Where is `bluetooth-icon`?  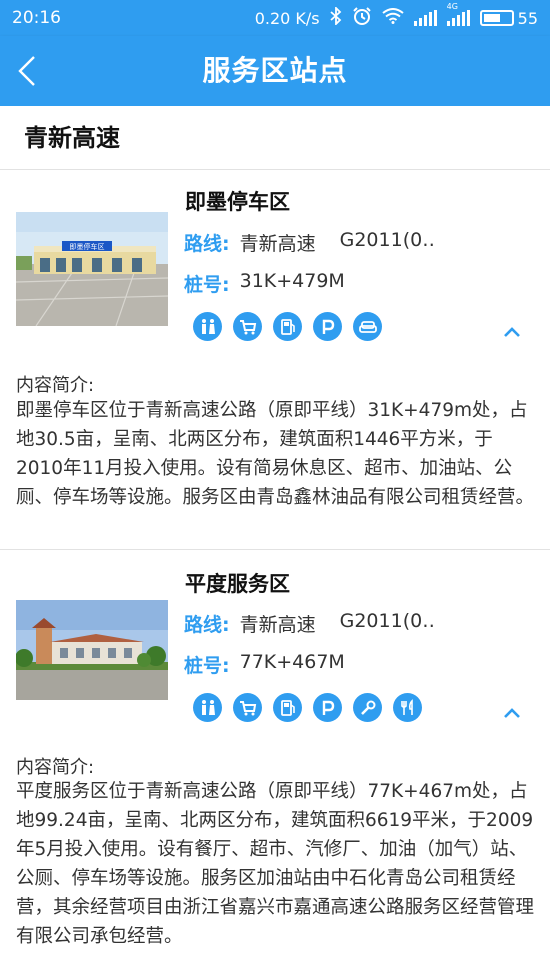 bluetooth-icon is located at coordinates (336, 17).